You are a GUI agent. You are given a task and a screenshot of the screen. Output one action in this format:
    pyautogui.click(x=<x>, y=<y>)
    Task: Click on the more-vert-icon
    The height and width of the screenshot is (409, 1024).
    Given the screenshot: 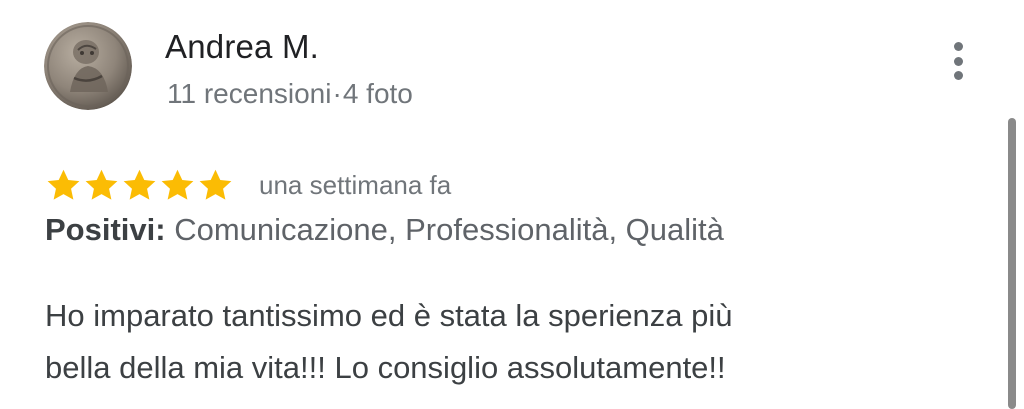 What is the action you would take?
    pyautogui.click(x=958, y=46)
    